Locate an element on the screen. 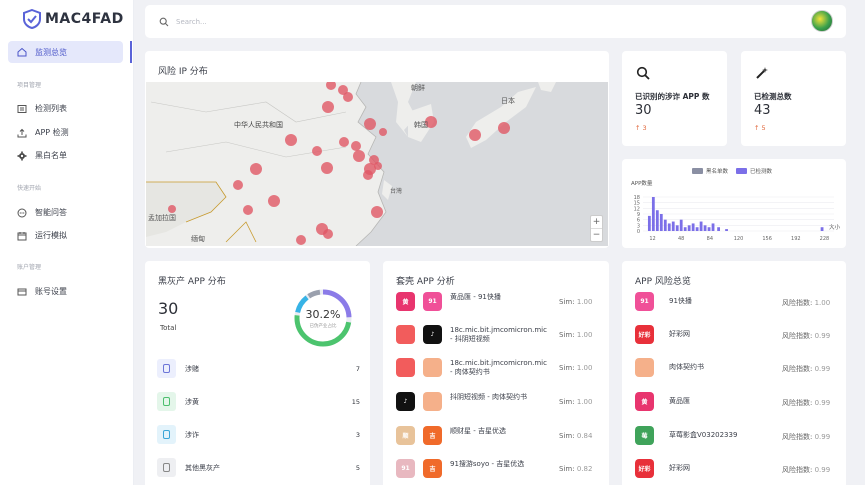  sidebar-item-detection-list: 检测列表 is located at coordinates (42, 108).